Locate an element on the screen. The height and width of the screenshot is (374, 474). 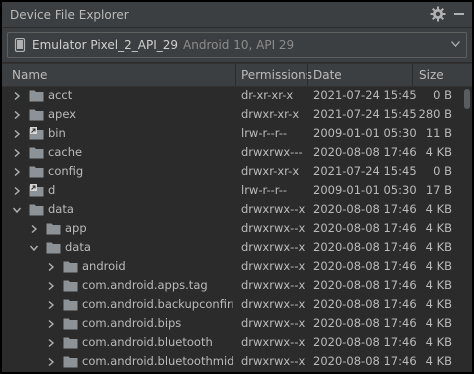
minimize-icon is located at coordinates (459, 14).